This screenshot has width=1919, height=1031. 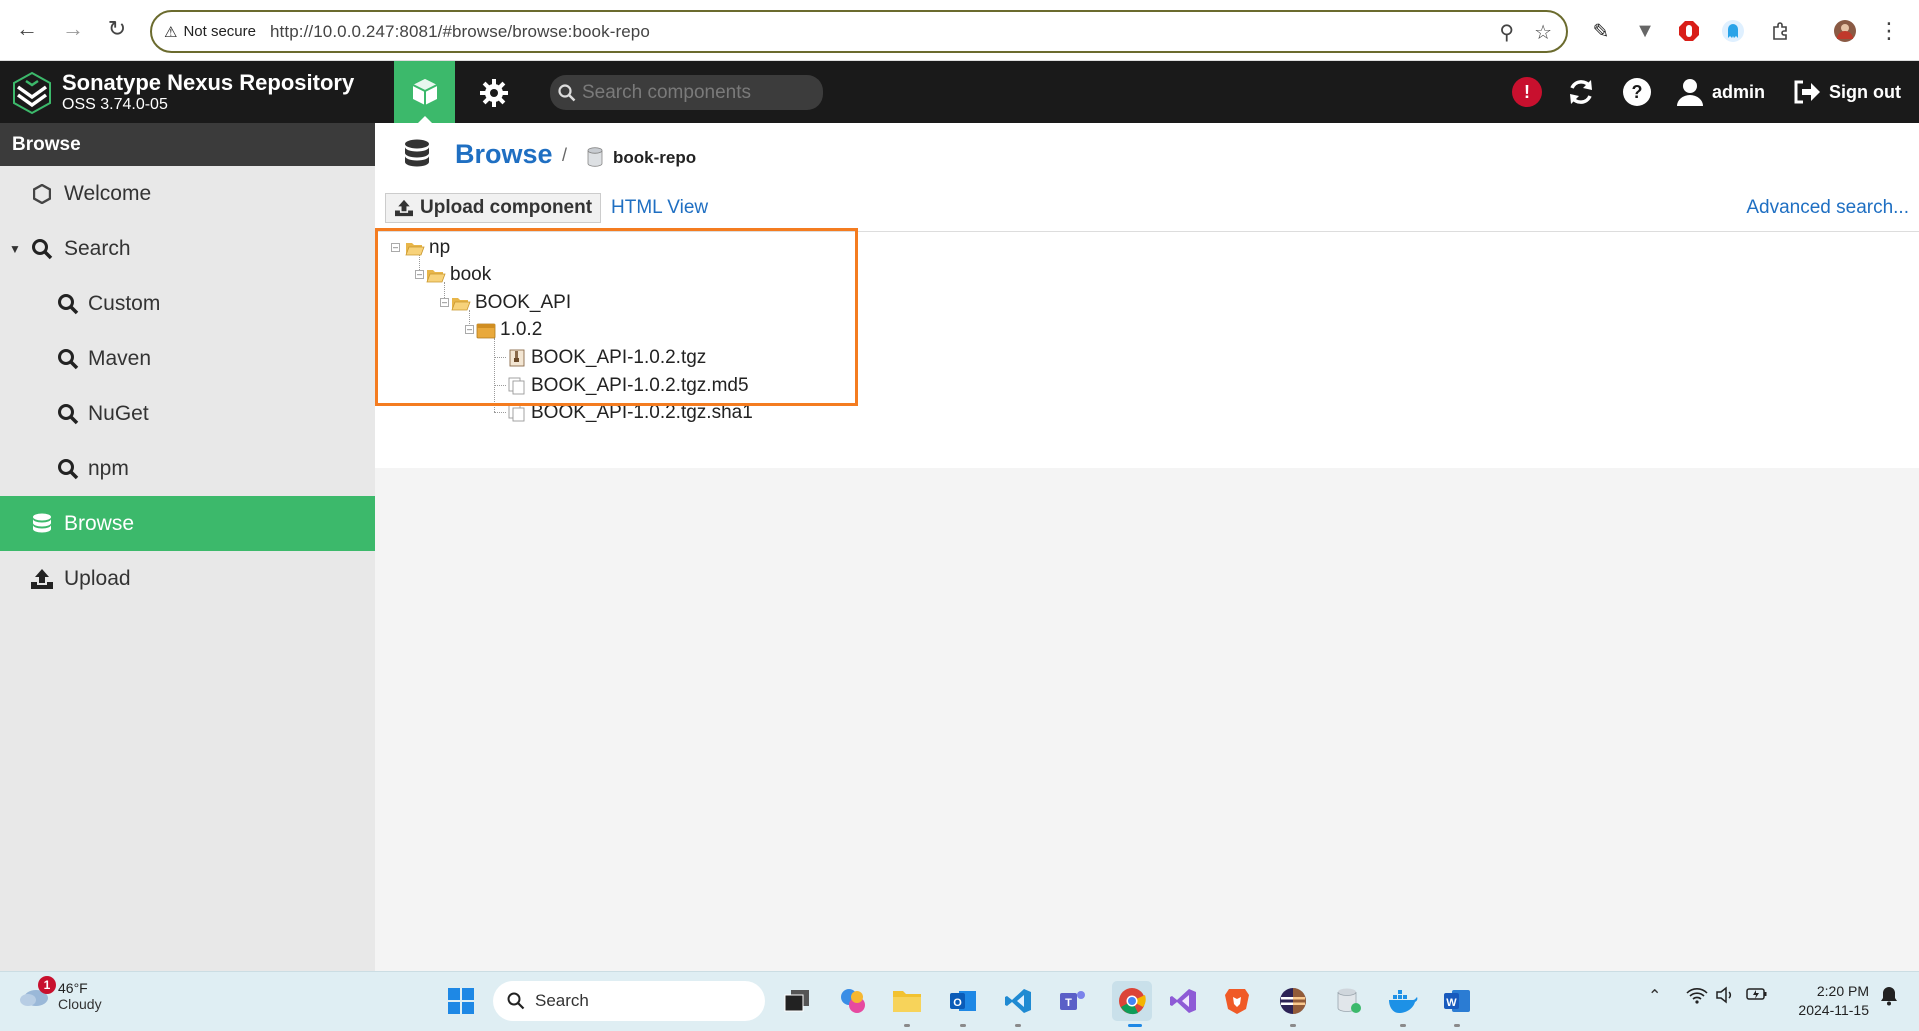 I want to click on taskbar-search: Search, so click(x=629, y=1001).